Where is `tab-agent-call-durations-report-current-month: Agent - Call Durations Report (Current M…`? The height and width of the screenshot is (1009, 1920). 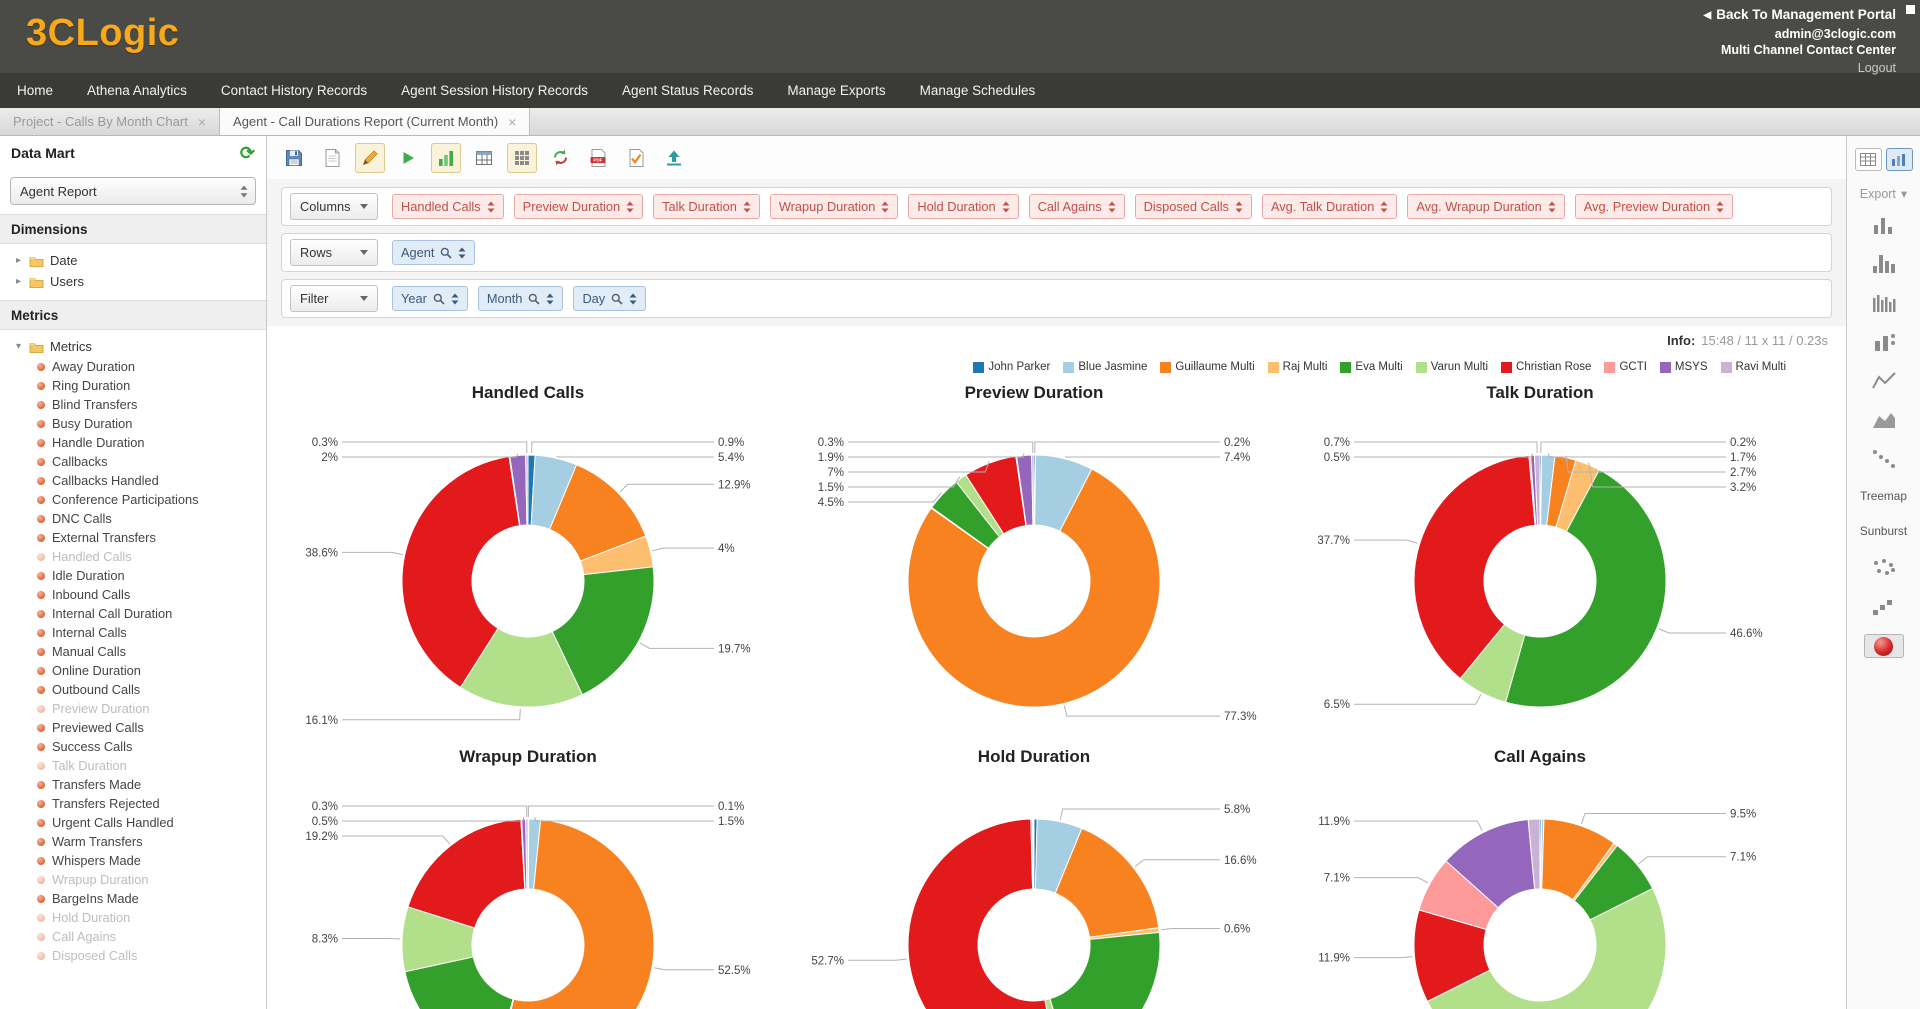
tab-agent-call-durations-report-current-month: Agent - Call Durations Report (Current M… is located at coordinates (375, 121).